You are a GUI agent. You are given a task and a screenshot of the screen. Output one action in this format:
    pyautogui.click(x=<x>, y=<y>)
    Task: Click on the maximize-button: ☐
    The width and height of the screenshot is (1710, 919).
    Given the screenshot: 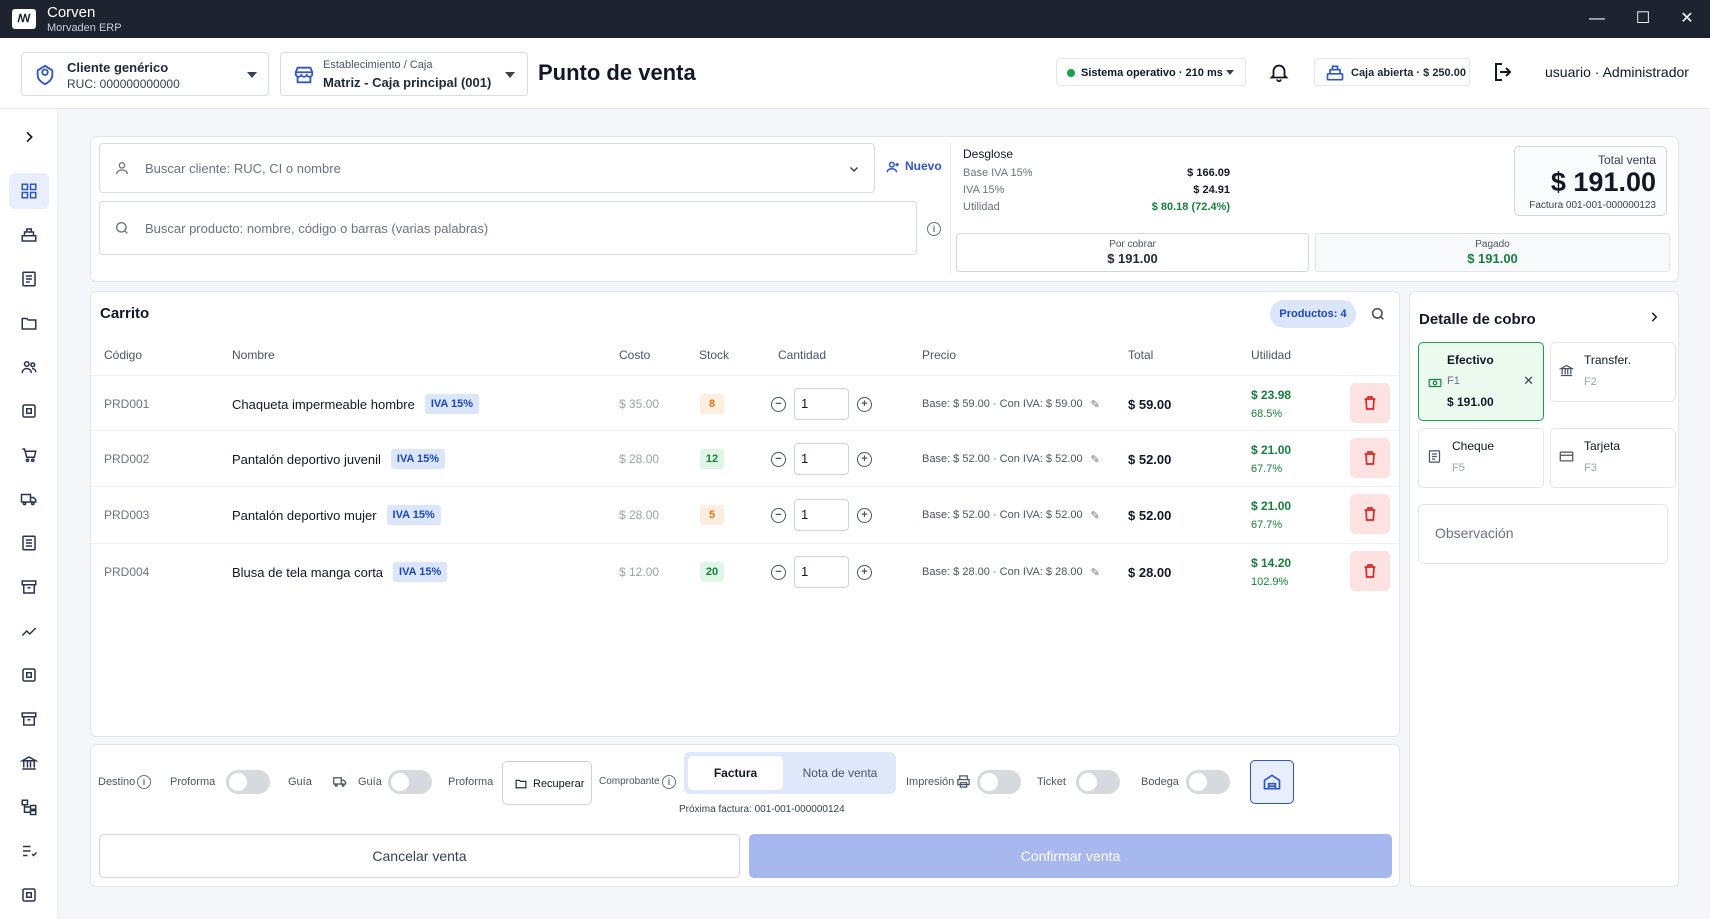 What is the action you would take?
    pyautogui.click(x=1643, y=19)
    